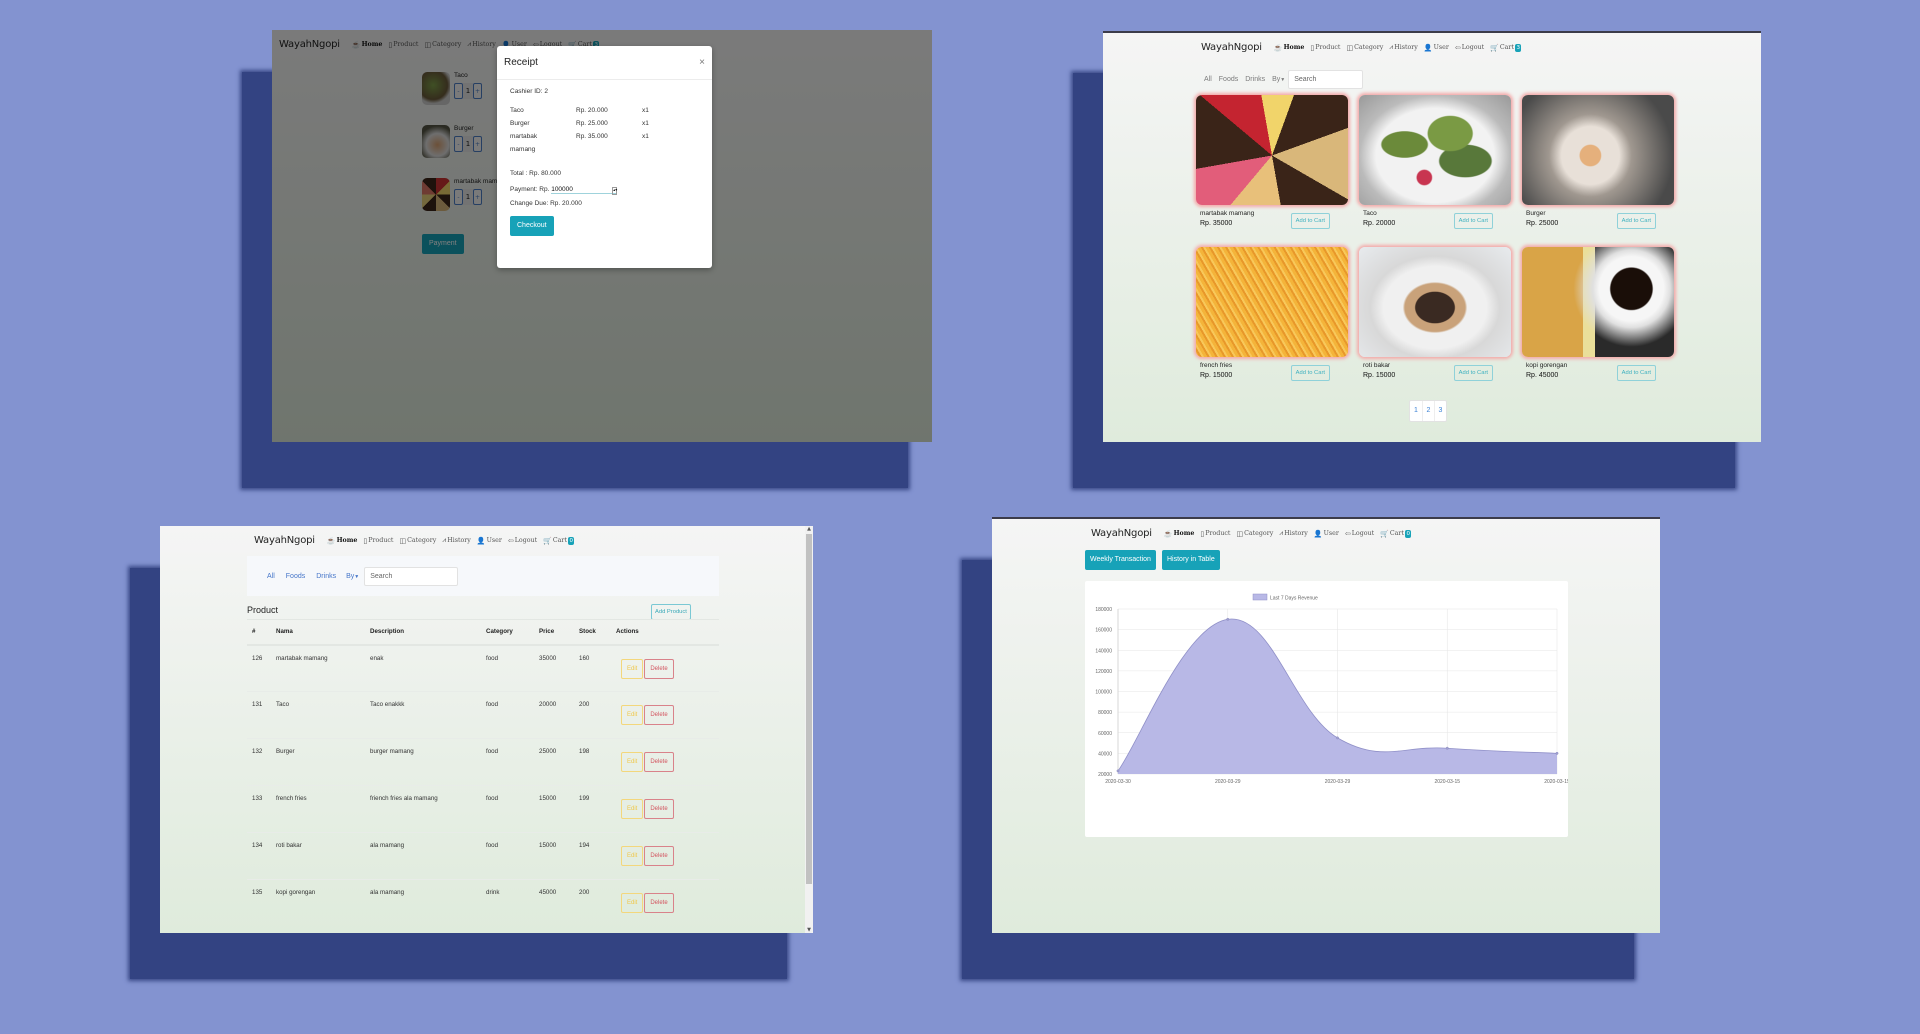 This screenshot has height=1034, width=1920. Describe the element at coordinates (809, 529) in the screenshot. I see `scroll-up-icon: ▲` at that location.